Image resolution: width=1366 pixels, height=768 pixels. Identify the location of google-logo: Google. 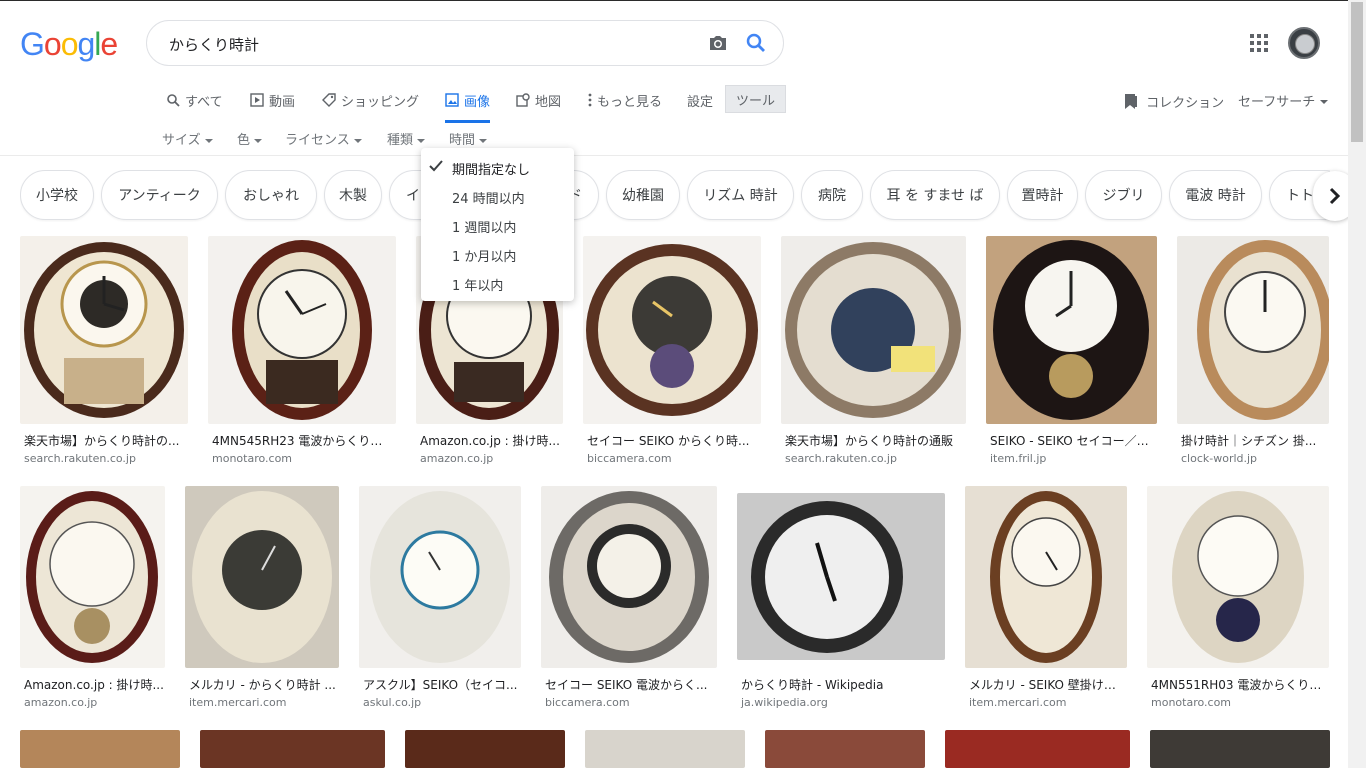
(69, 44).